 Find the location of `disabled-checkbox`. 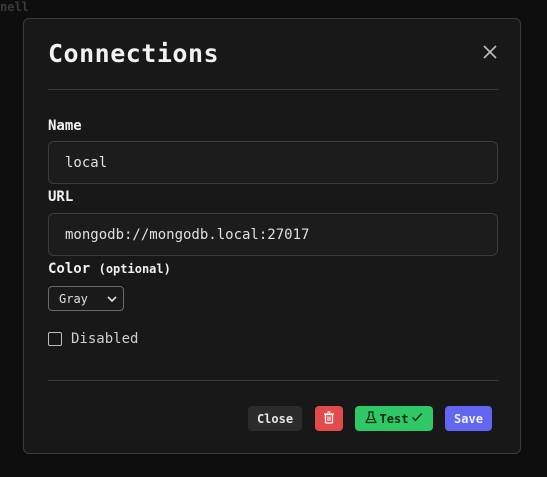

disabled-checkbox is located at coordinates (55, 339).